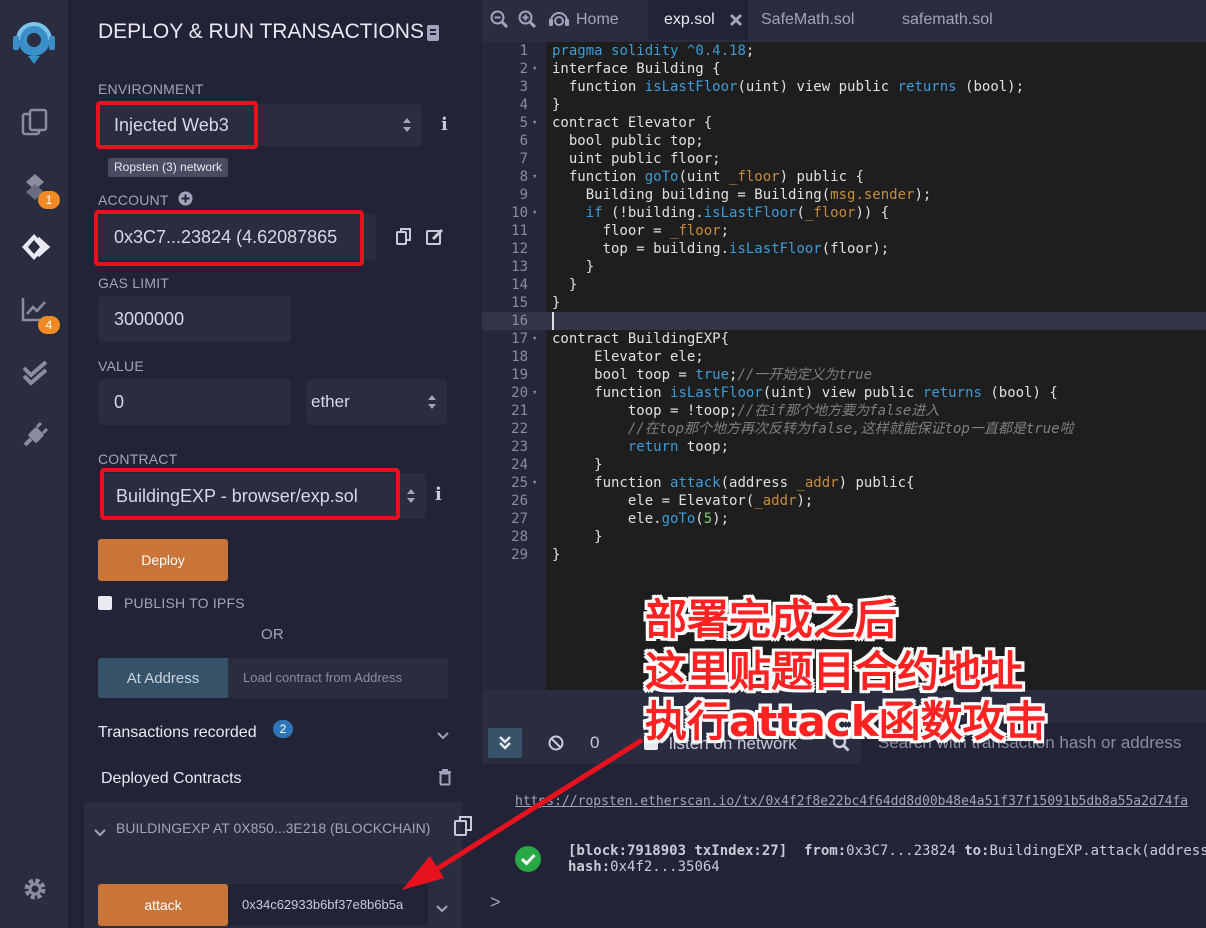 The width and height of the screenshot is (1206, 928). Describe the element at coordinates (435, 239) in the screenshot. I see `edit-account-icon` at that location.